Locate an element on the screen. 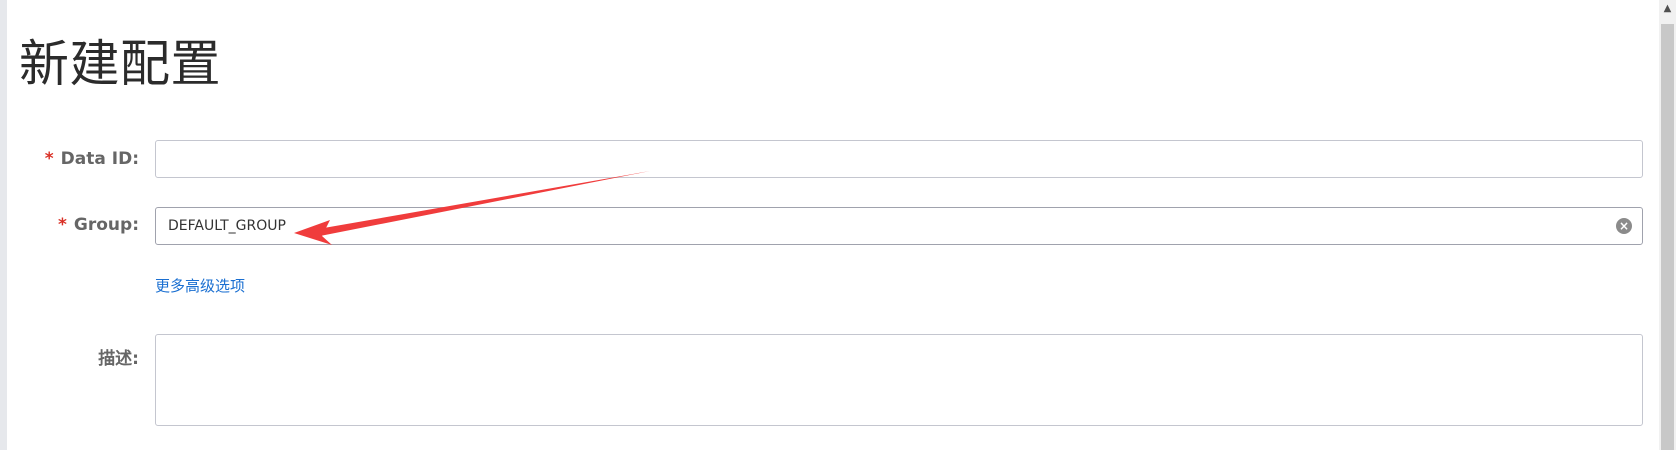 The height and width of the screenshot is (450, 1676). advanced-options-link: 更多高级选项 is located at coordinates (200, 285).